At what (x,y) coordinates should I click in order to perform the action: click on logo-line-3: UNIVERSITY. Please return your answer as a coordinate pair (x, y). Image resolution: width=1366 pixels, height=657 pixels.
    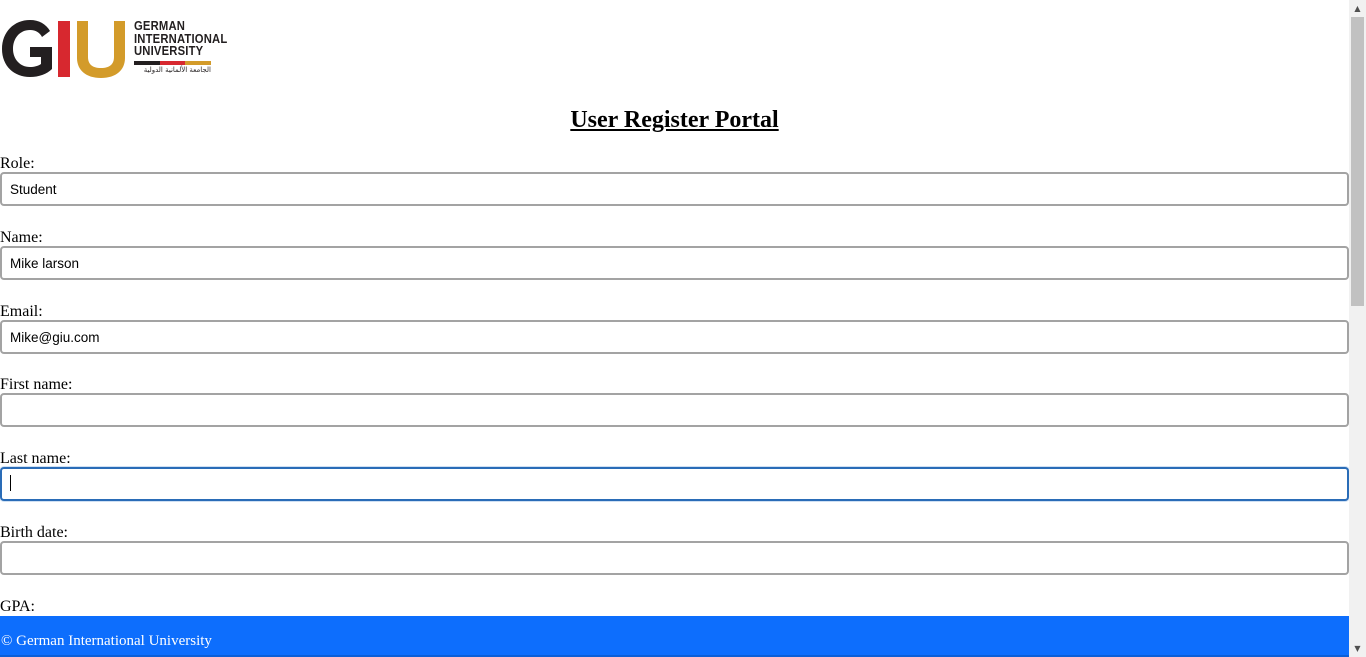
    Looking at the image, I should click on (169, 51).